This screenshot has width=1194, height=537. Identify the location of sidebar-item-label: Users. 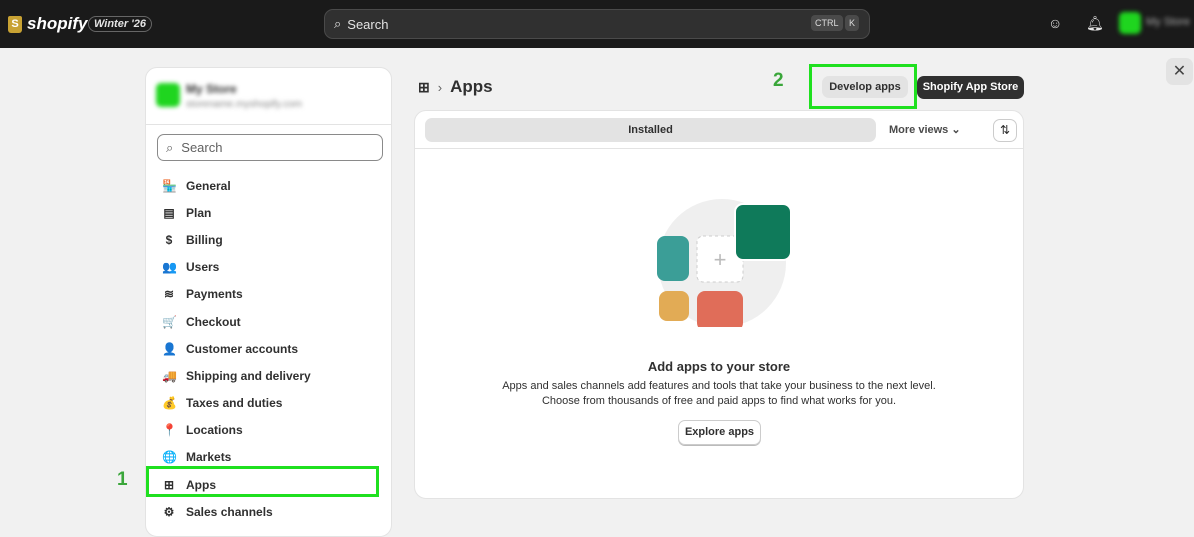
(203, 267).